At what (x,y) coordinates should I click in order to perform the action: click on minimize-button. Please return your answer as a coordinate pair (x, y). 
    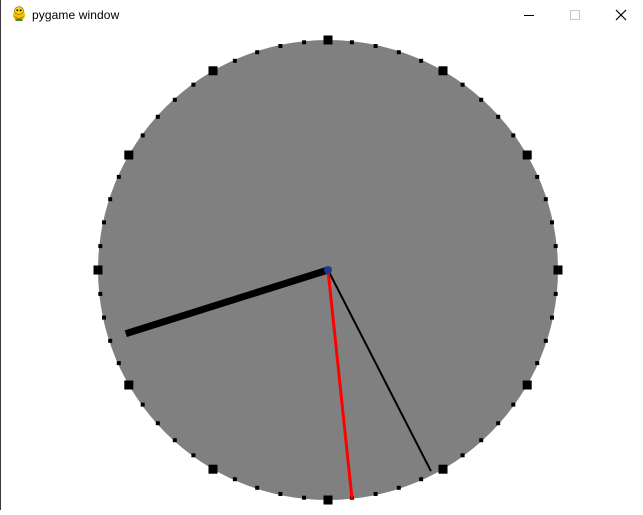
    Looking at the image, I should click on (529, 15).